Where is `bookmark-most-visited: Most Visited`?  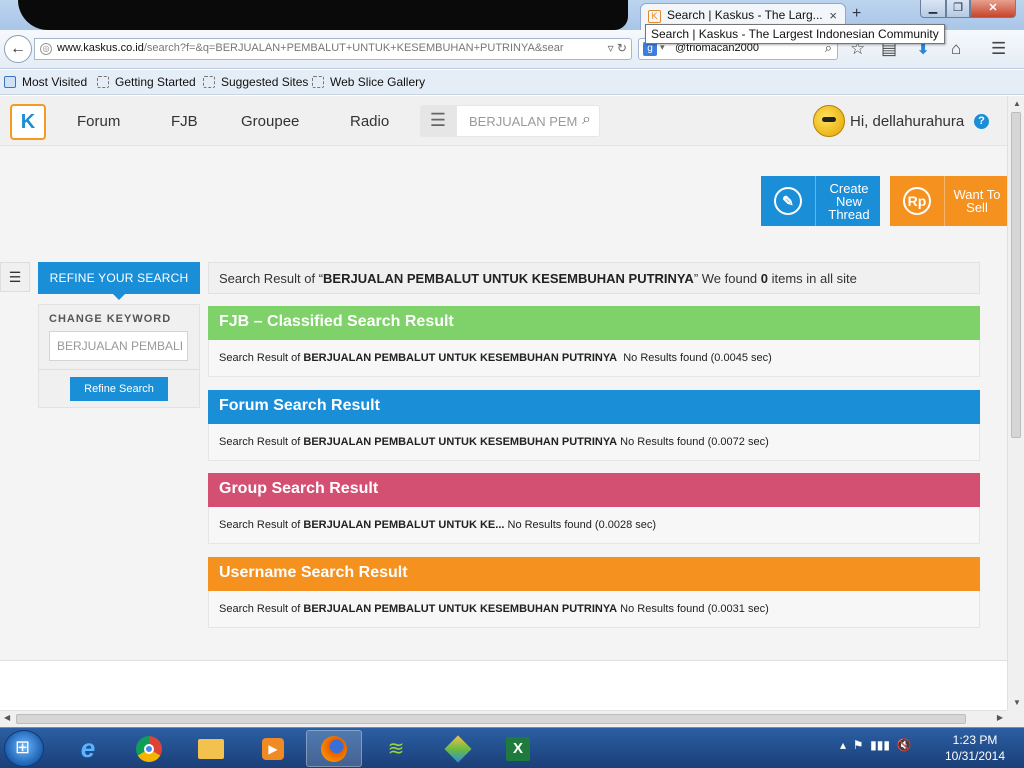
bookmark-most-visited: Most Visited is located at coordinates (45, 82).